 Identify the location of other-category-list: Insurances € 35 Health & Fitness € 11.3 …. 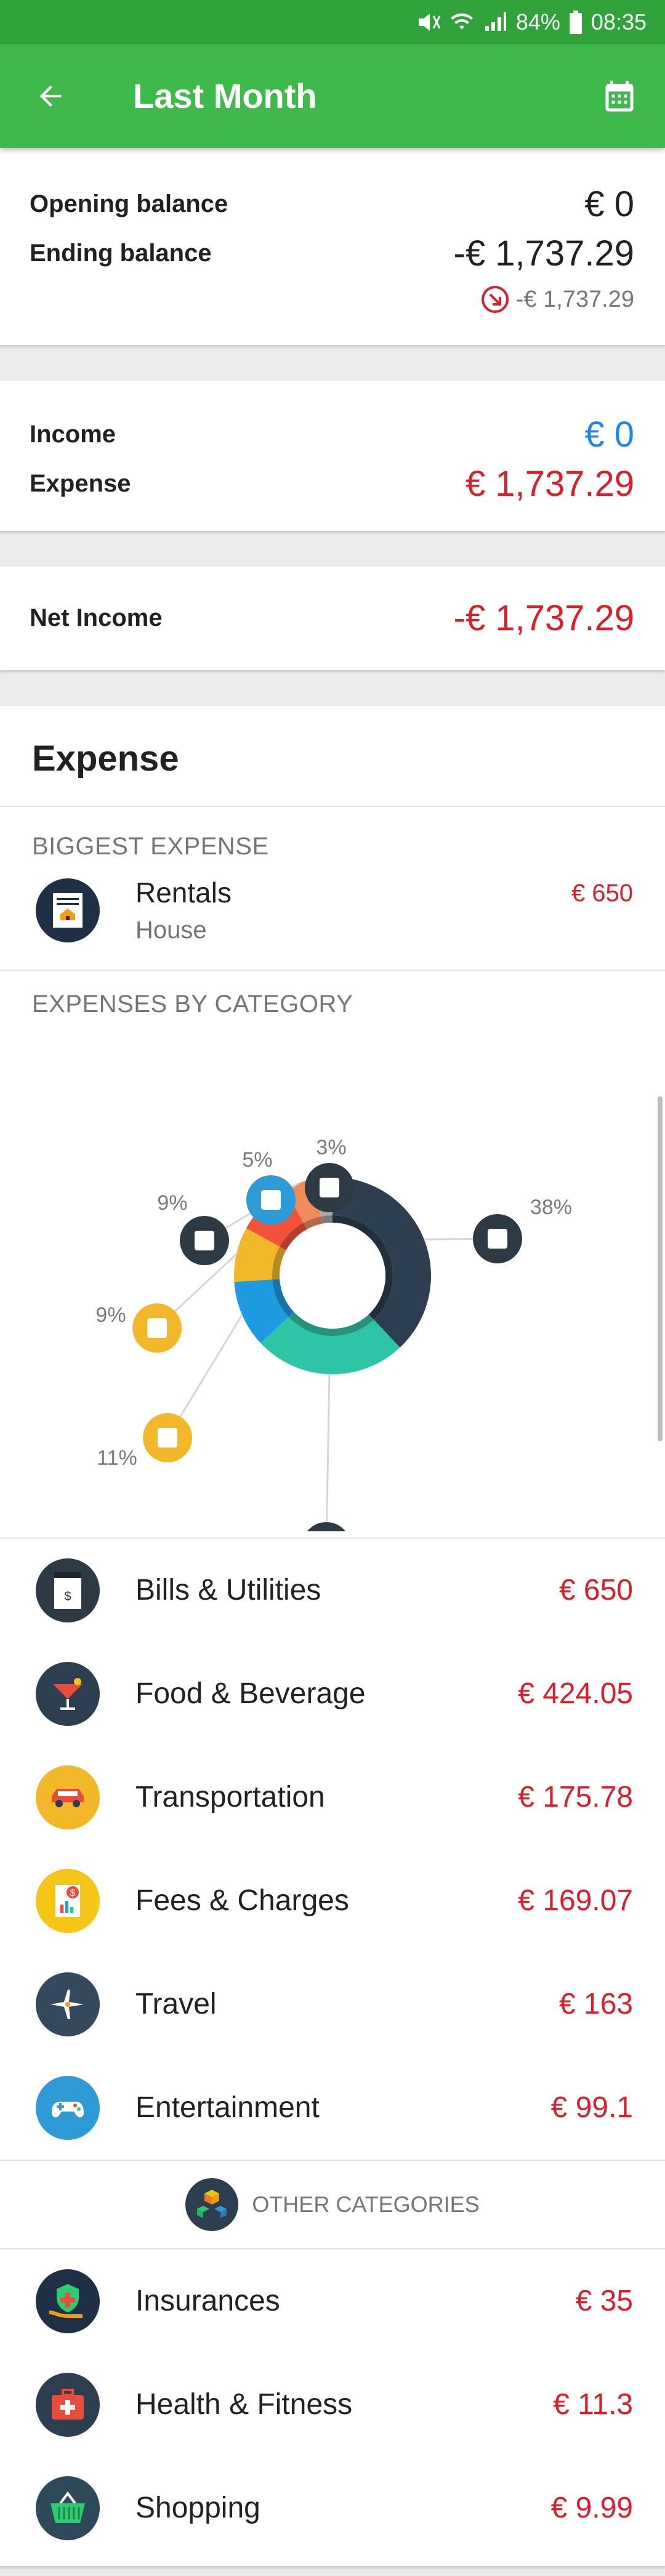
(332, 2405).